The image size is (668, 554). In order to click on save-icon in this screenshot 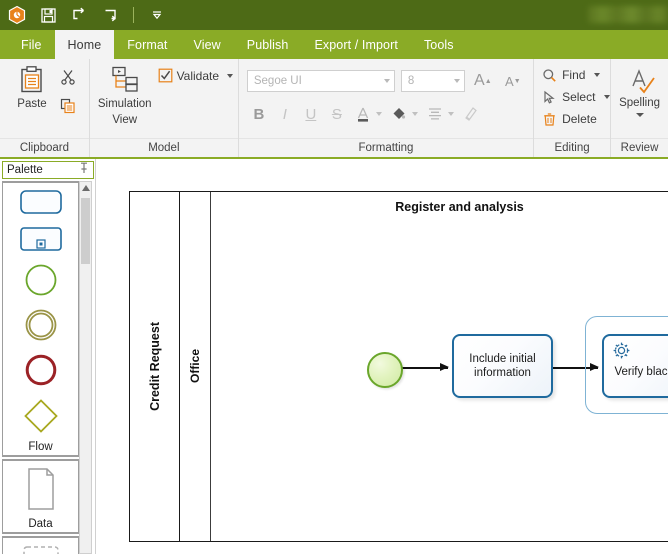, I will do `click(48, 15)`.